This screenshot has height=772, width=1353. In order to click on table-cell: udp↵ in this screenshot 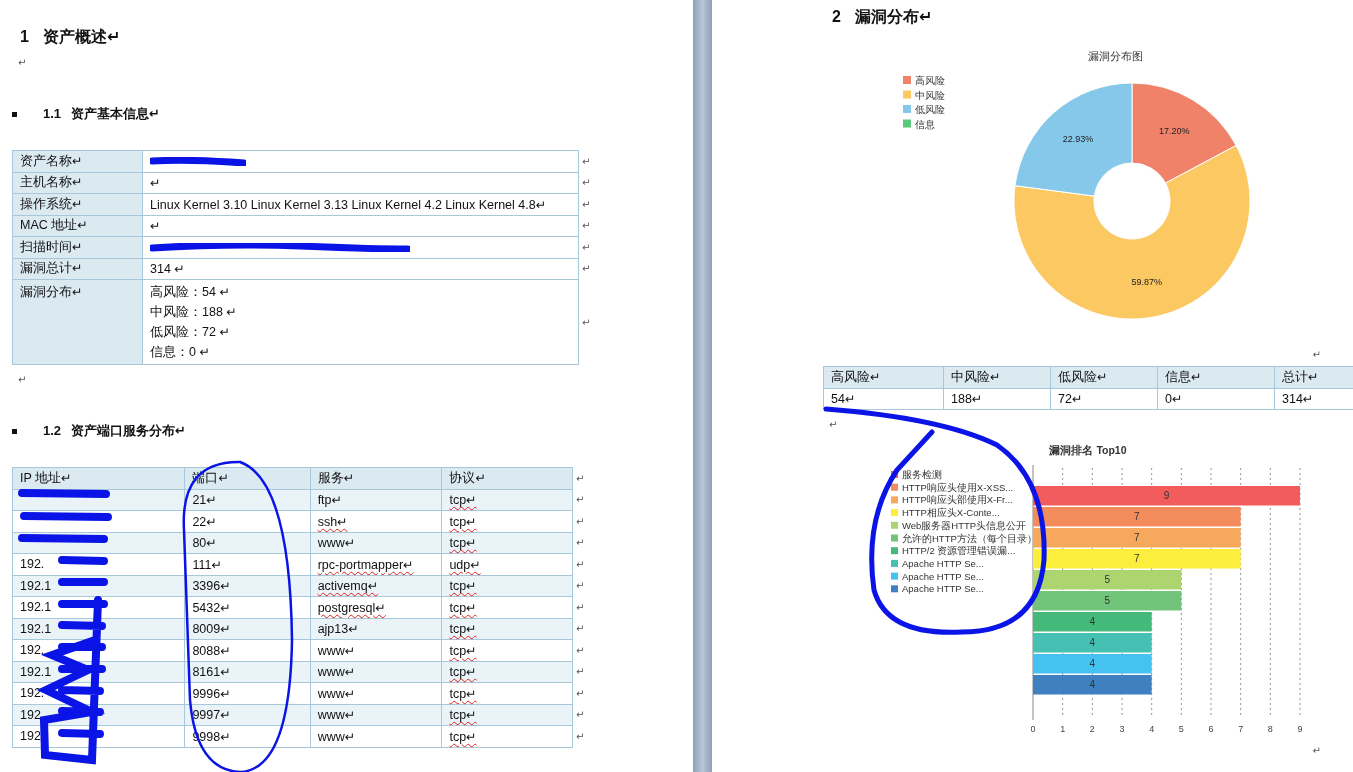, I will do `click(507, 564)`.